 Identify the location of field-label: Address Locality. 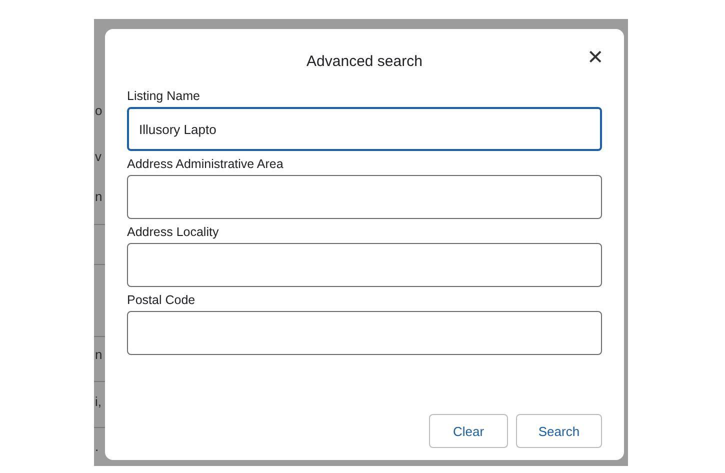
(173, 232).